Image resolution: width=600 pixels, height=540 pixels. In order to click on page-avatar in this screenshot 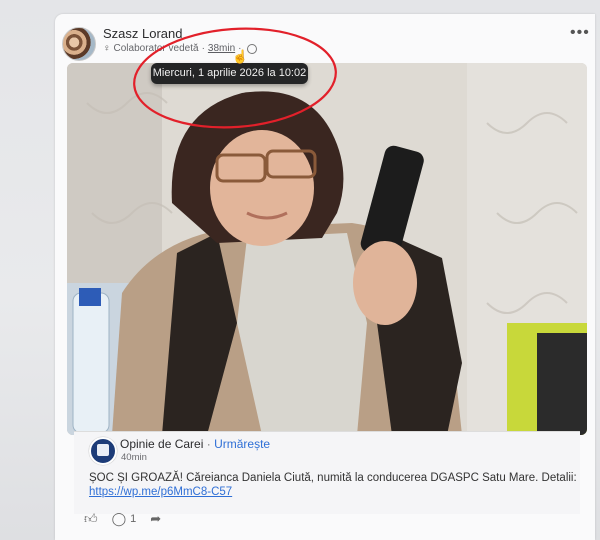, I will do `click(103, 451)`.